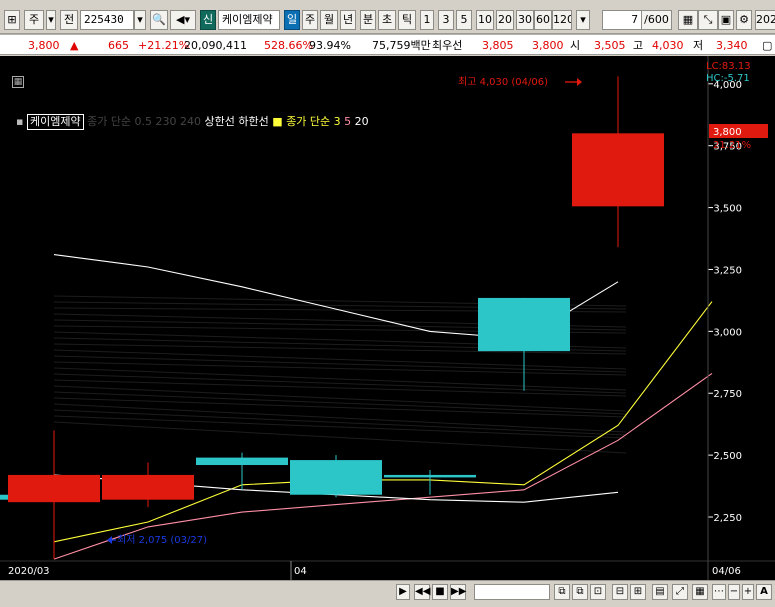 The height and width of the screenshot is (607, 775). What do you see at coordinates (159, 20) in the screenshot?
I see `search-icon: 🔍` at bounding box center [159, 20].